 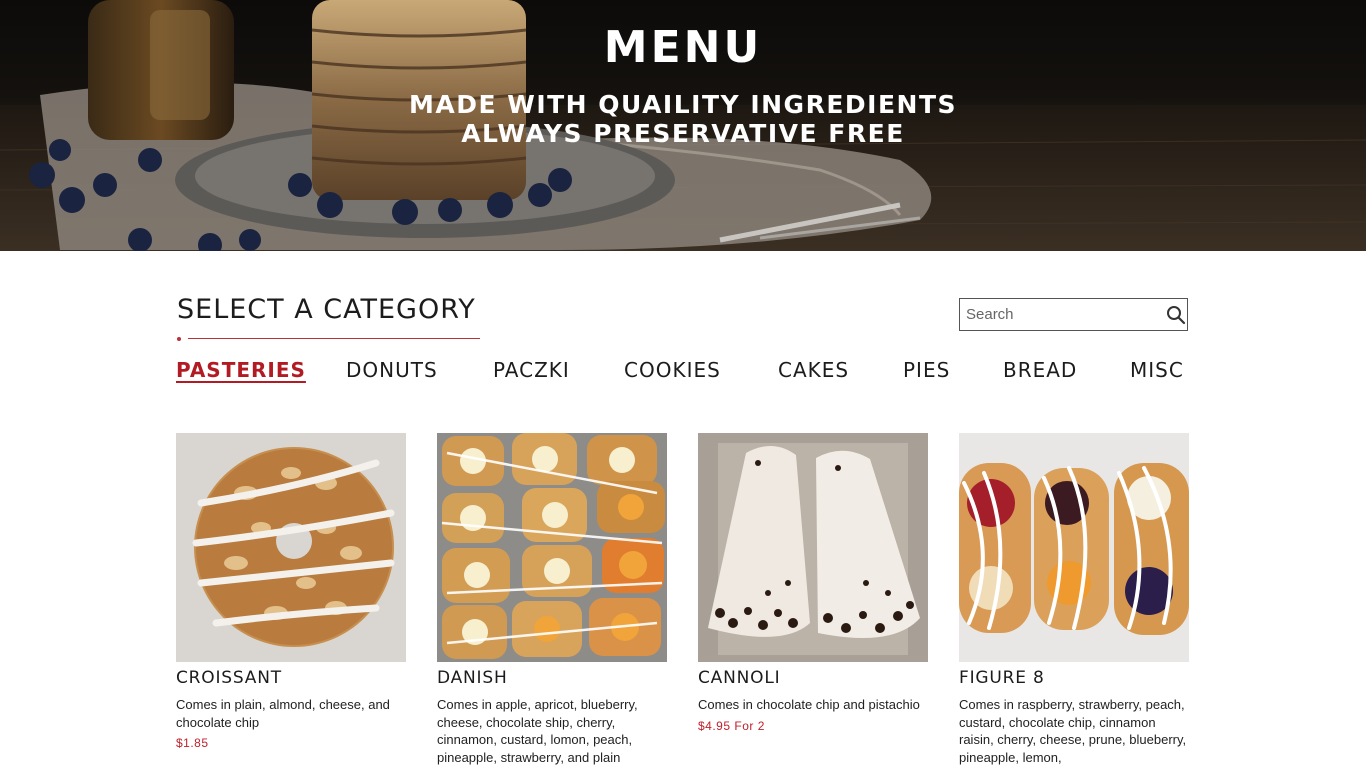 What do you see at coordinates (672, 370) in the screenshot?
I see `tab-cookies: COOKIES` at bounding box center [672, 370].